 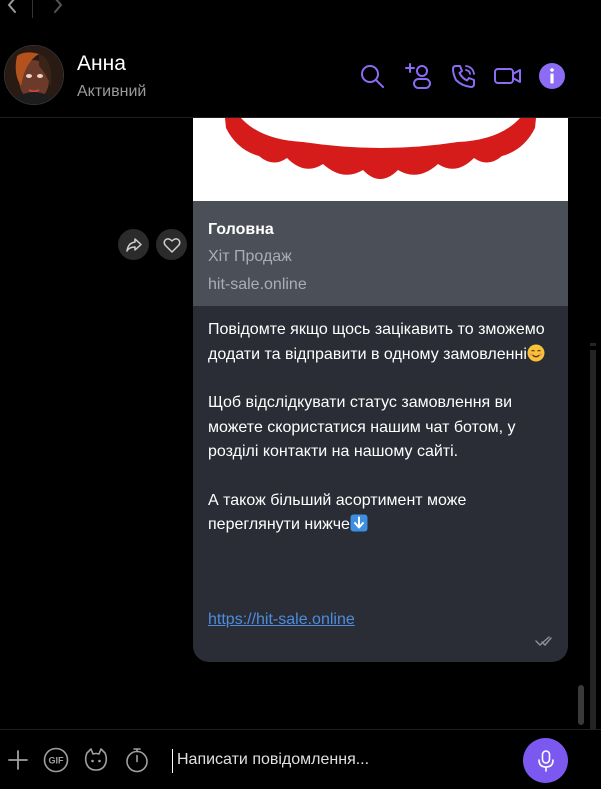 I want to click on text-caret, so click(x=172, y=761).